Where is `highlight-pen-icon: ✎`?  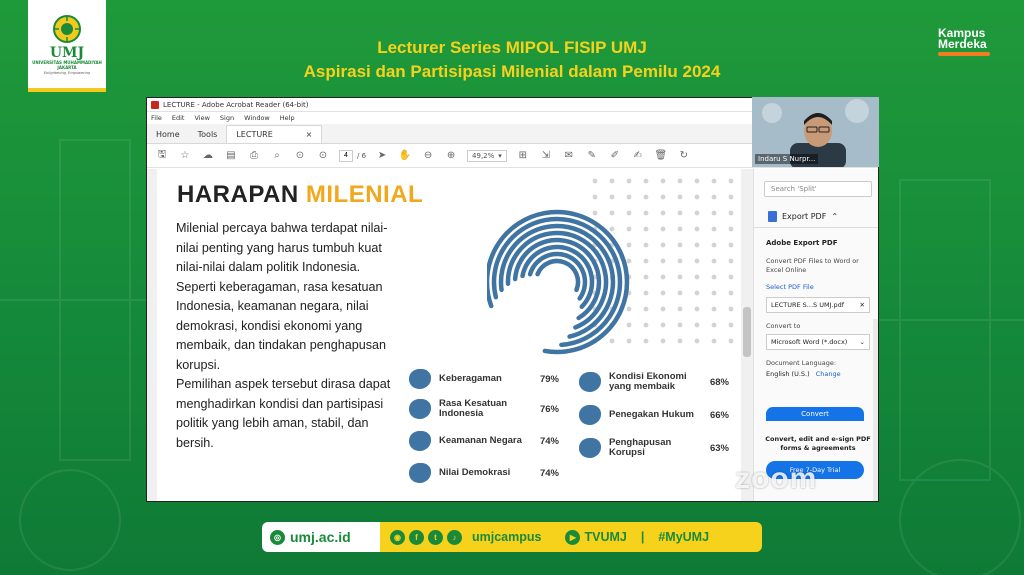 highlight-pen-icon: ✎ is located at coordinates (592, 156).